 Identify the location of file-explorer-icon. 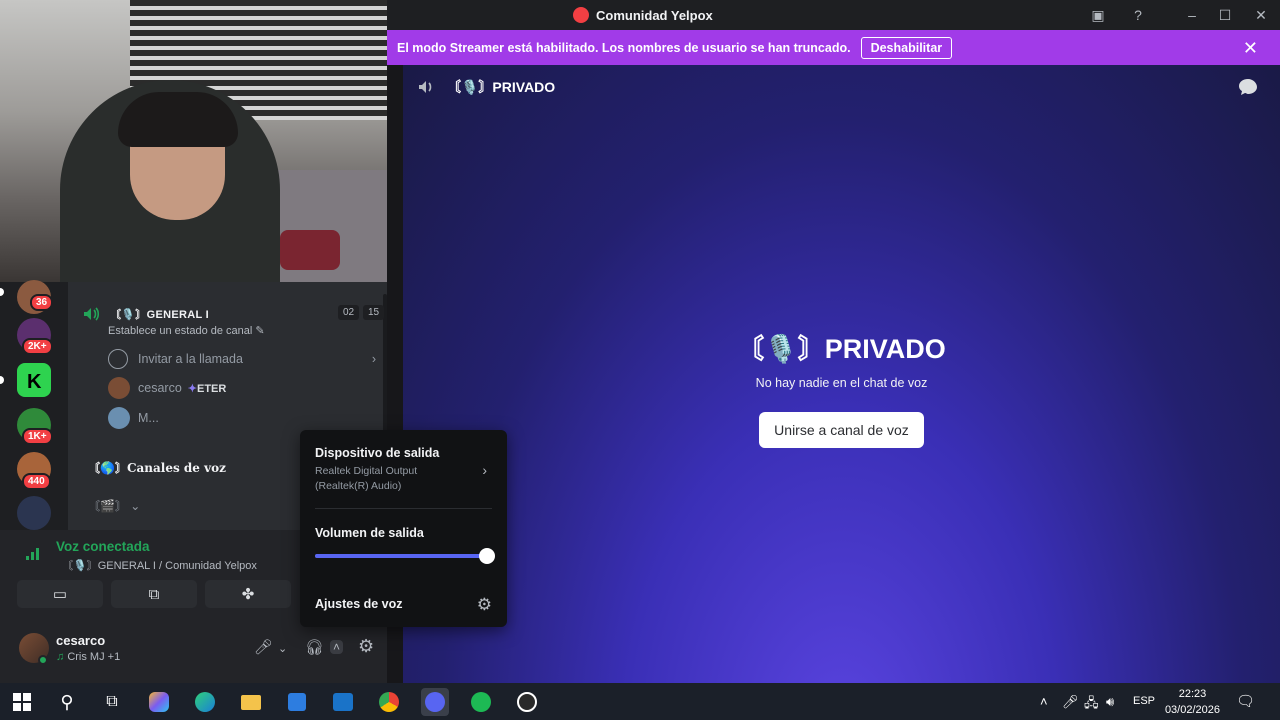
(251, 702).